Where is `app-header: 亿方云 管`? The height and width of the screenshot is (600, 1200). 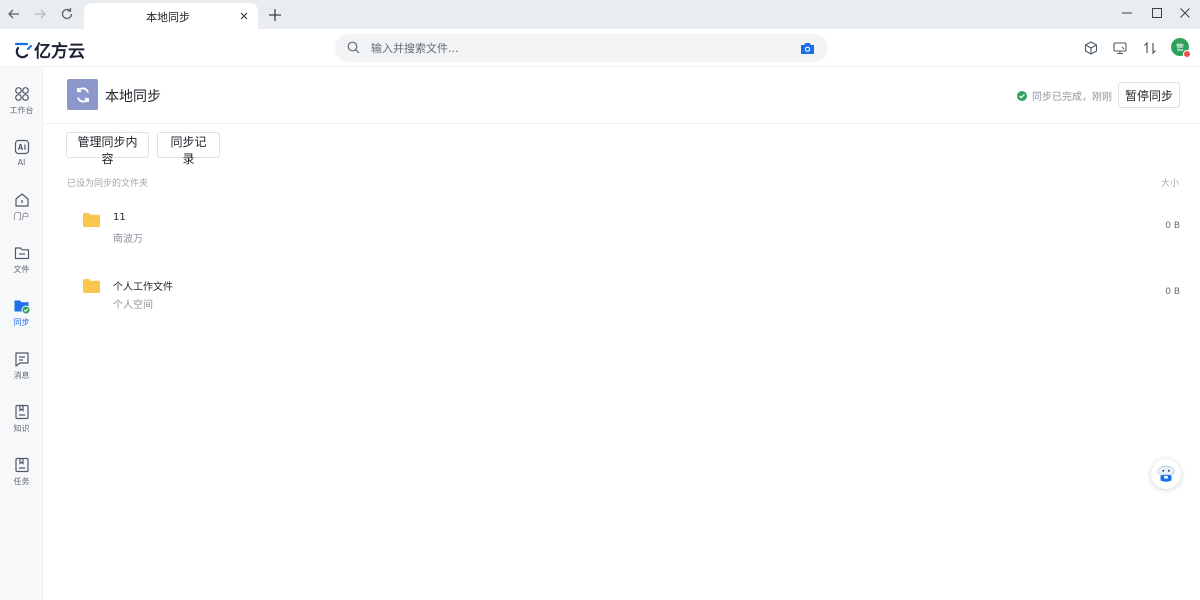 app-header: 亿方云 管 is located at coordinates (600, 48).